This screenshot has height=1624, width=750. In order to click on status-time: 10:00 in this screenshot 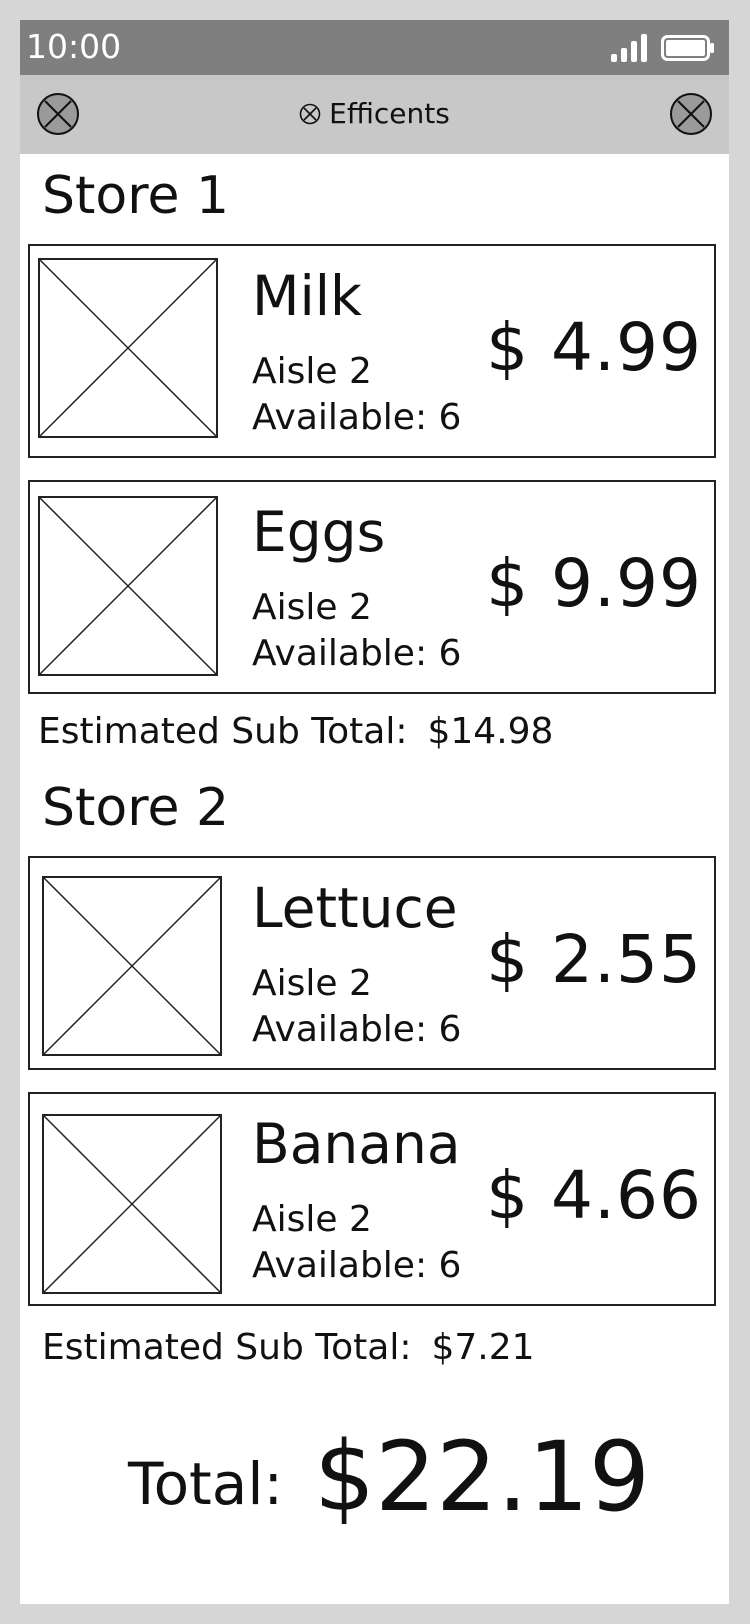, I will do `click(74, 46)`.